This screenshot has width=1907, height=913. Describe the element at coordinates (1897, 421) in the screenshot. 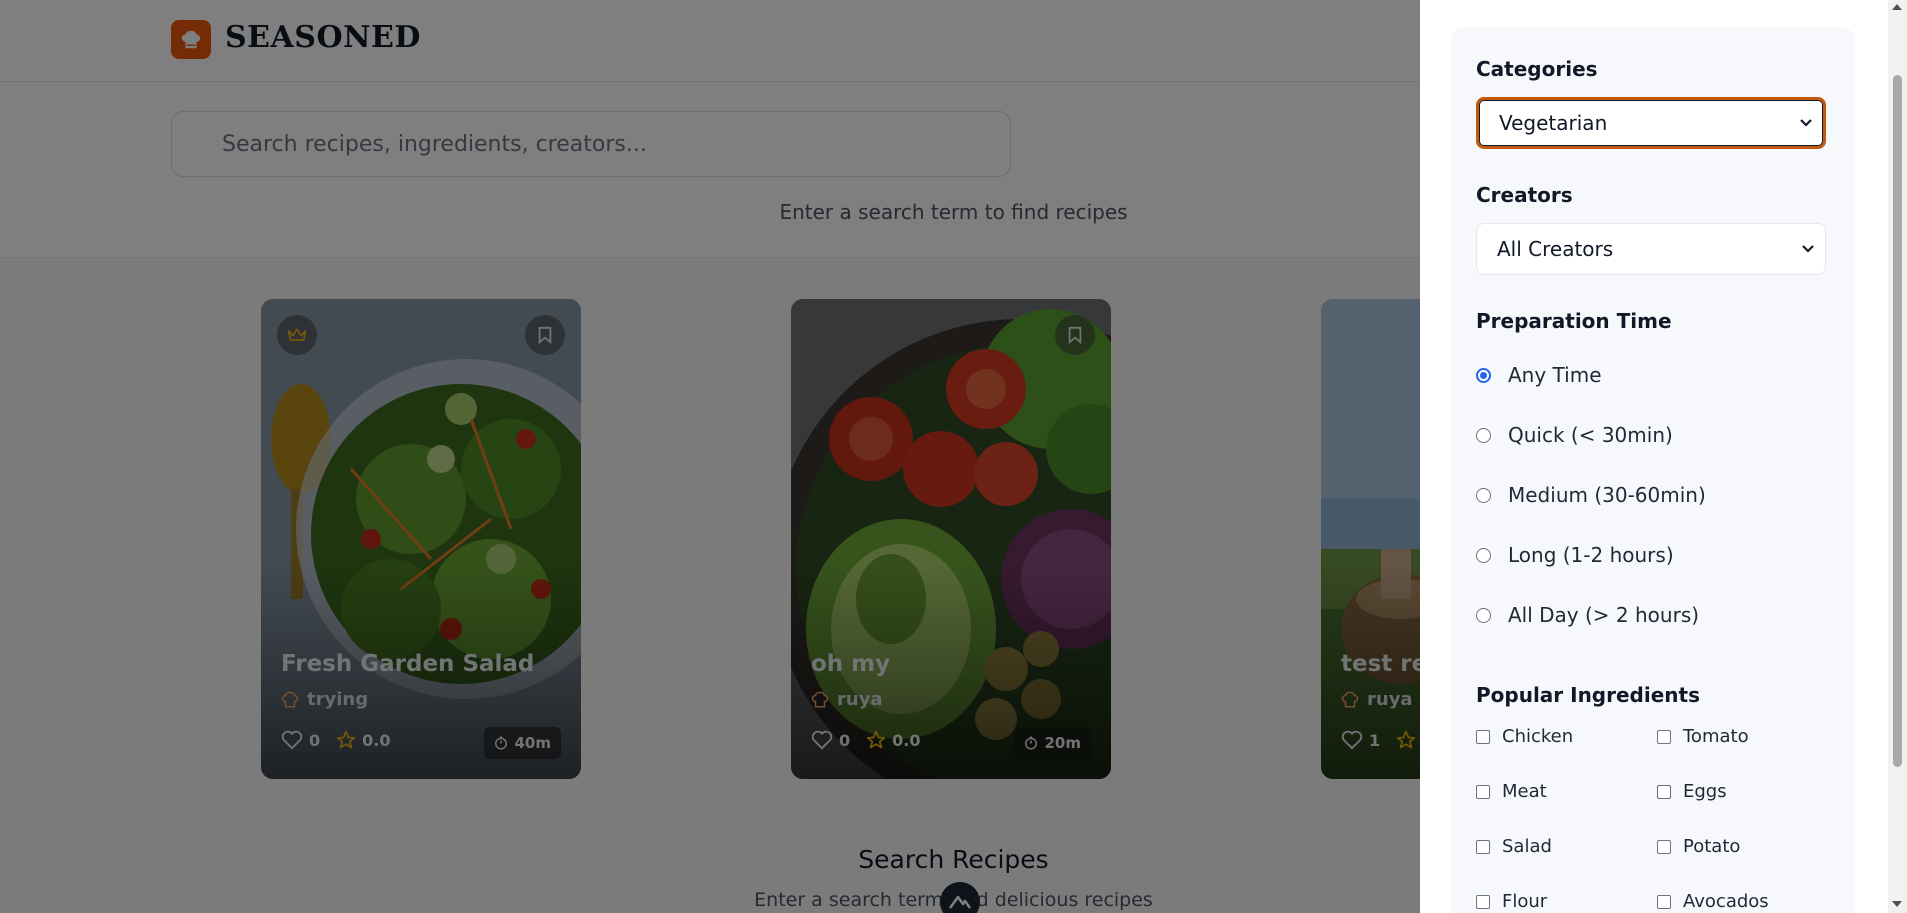

I see `scrollbar-thumb` at that location.